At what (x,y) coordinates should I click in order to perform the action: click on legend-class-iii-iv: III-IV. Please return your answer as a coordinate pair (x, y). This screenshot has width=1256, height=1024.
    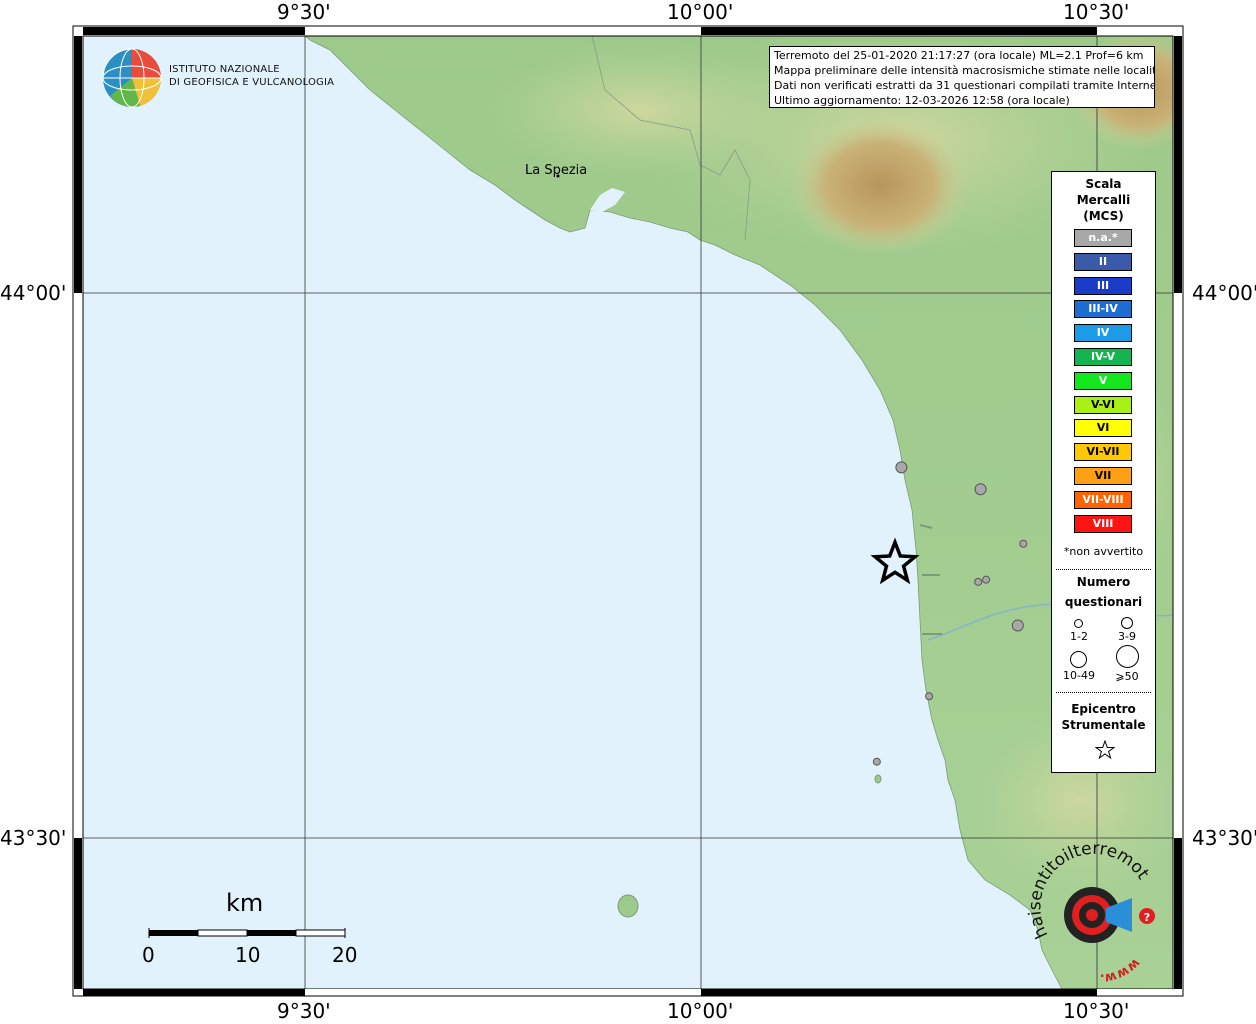
    Looking at the image, I should click on (1103, 309).